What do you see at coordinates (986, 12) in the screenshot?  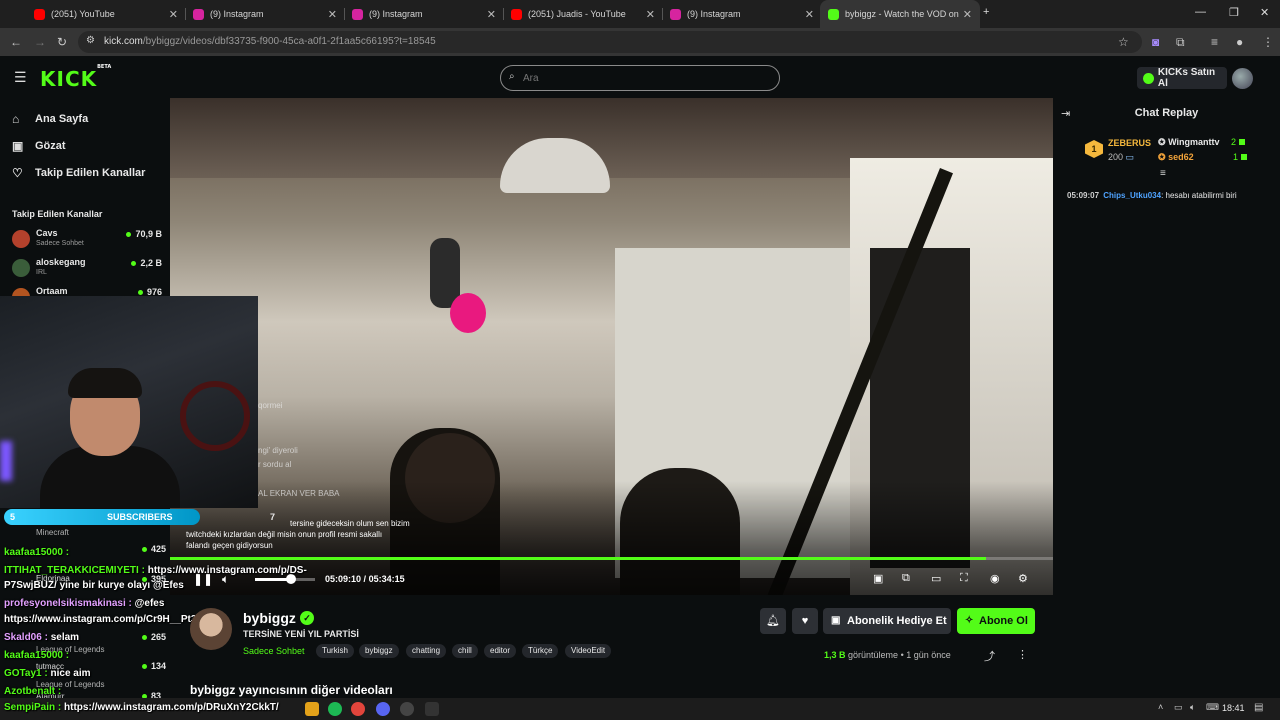 I see `new-tab-icon: +` at bounding box center [986, 12].